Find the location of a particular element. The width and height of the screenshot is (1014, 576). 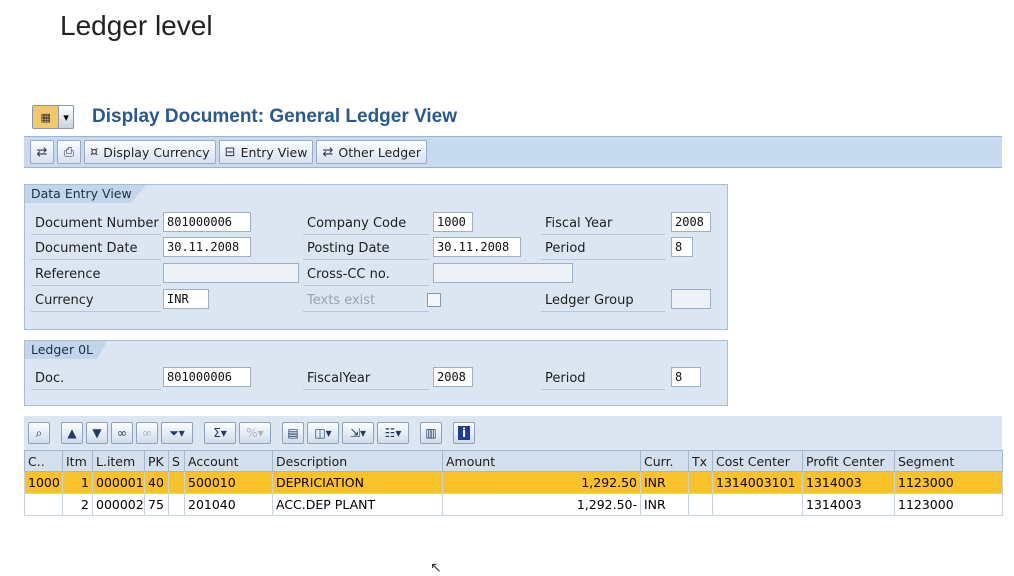

find-button: ∞ is located at coordinates (122, 433).